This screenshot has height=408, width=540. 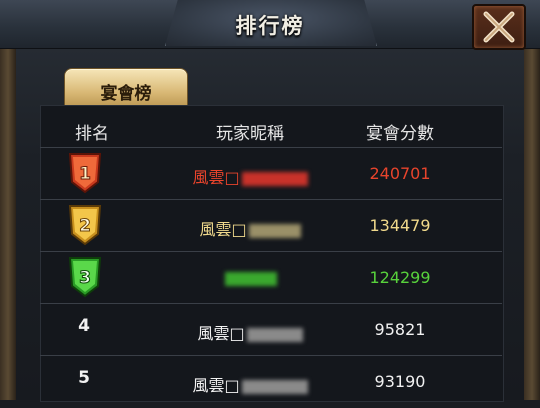 What do you see at coordinates (84, 378) in the screenshot?
I see `rank-number: 5` at bounding box center [84, 378].